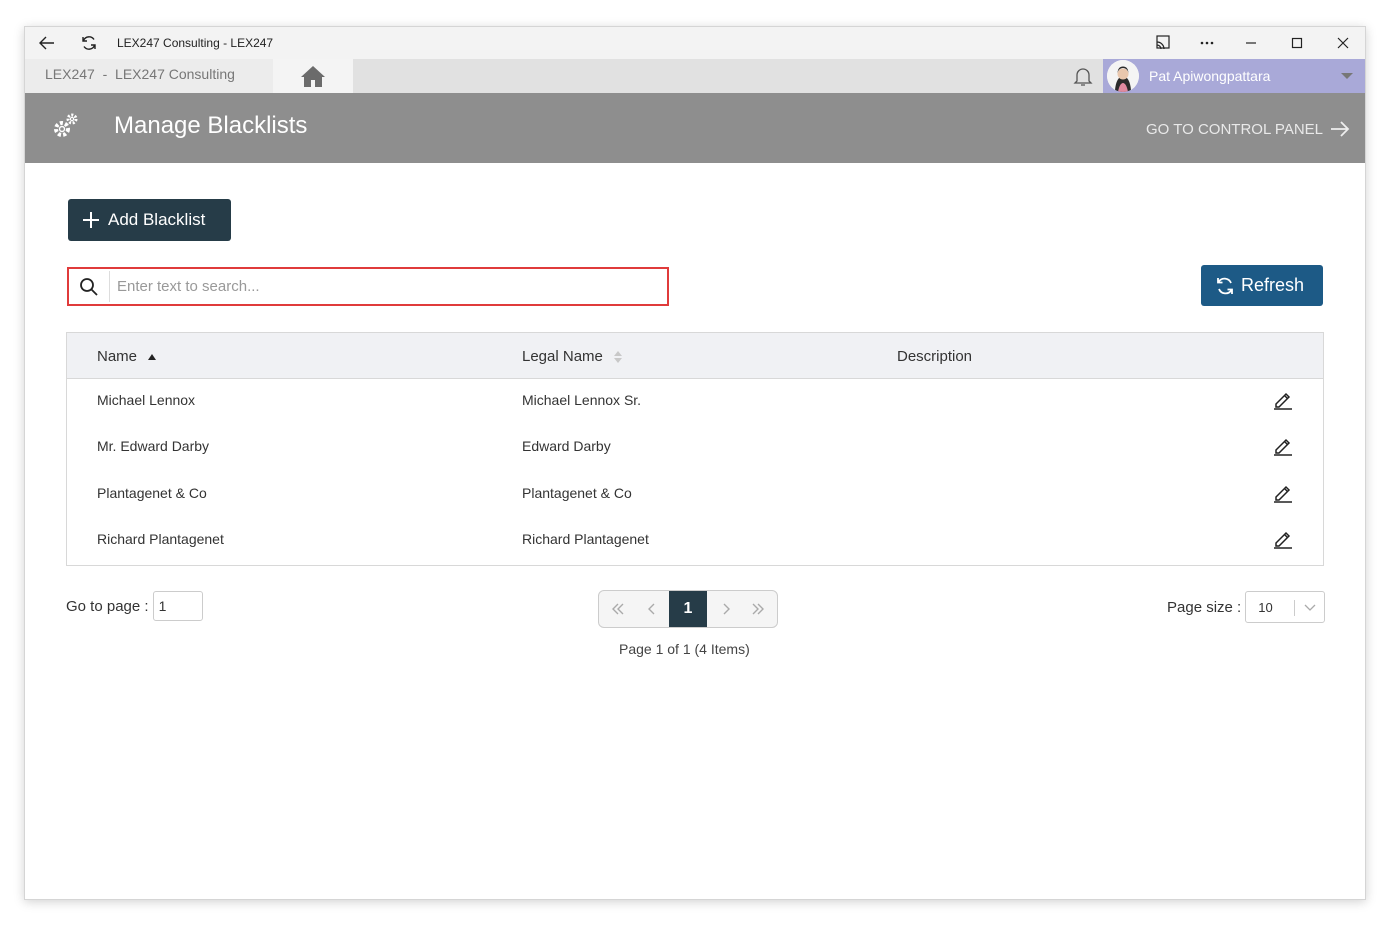  What do you see at coordinates (1210, 76) in the screenshot?
I see `user-name: Pat Apiwongpattara` at bounding box center [1210, 76].